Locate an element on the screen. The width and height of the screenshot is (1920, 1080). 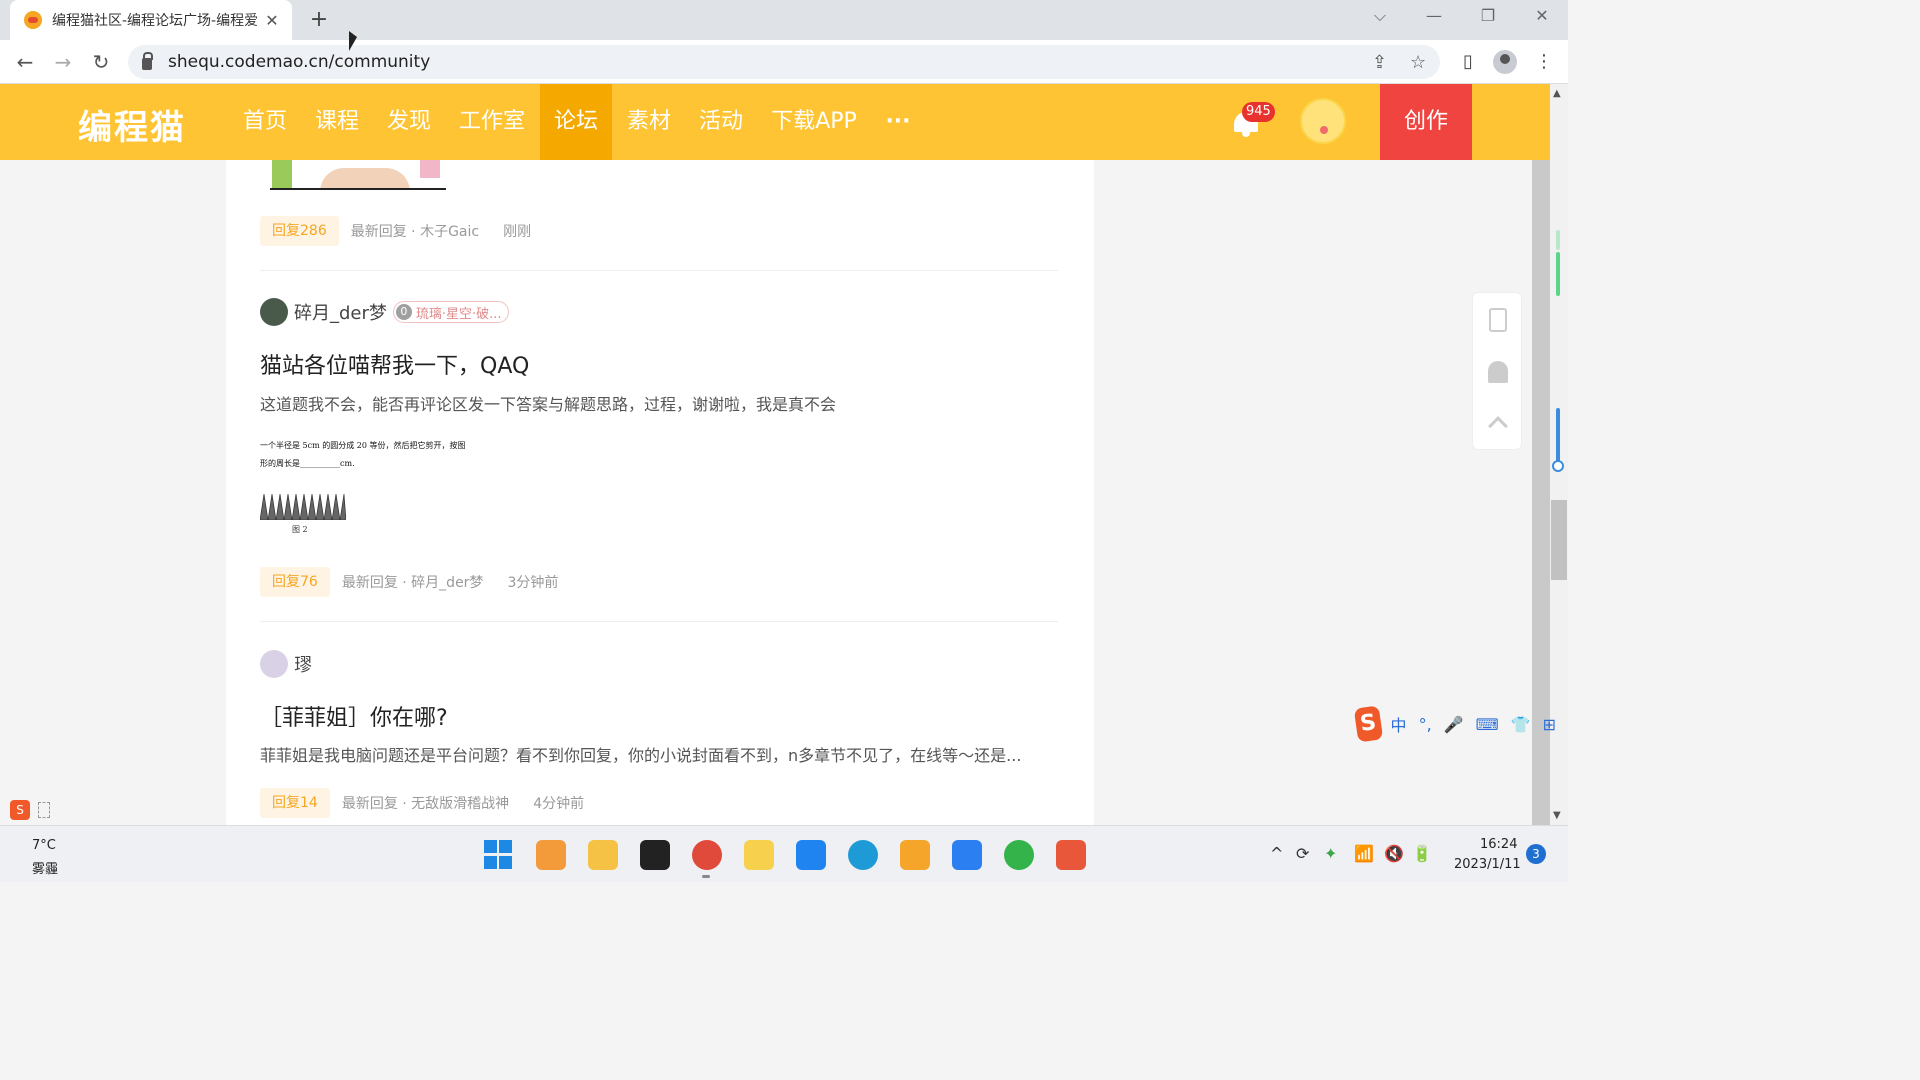
app-flame-icon is located at coordinates (915, 855).